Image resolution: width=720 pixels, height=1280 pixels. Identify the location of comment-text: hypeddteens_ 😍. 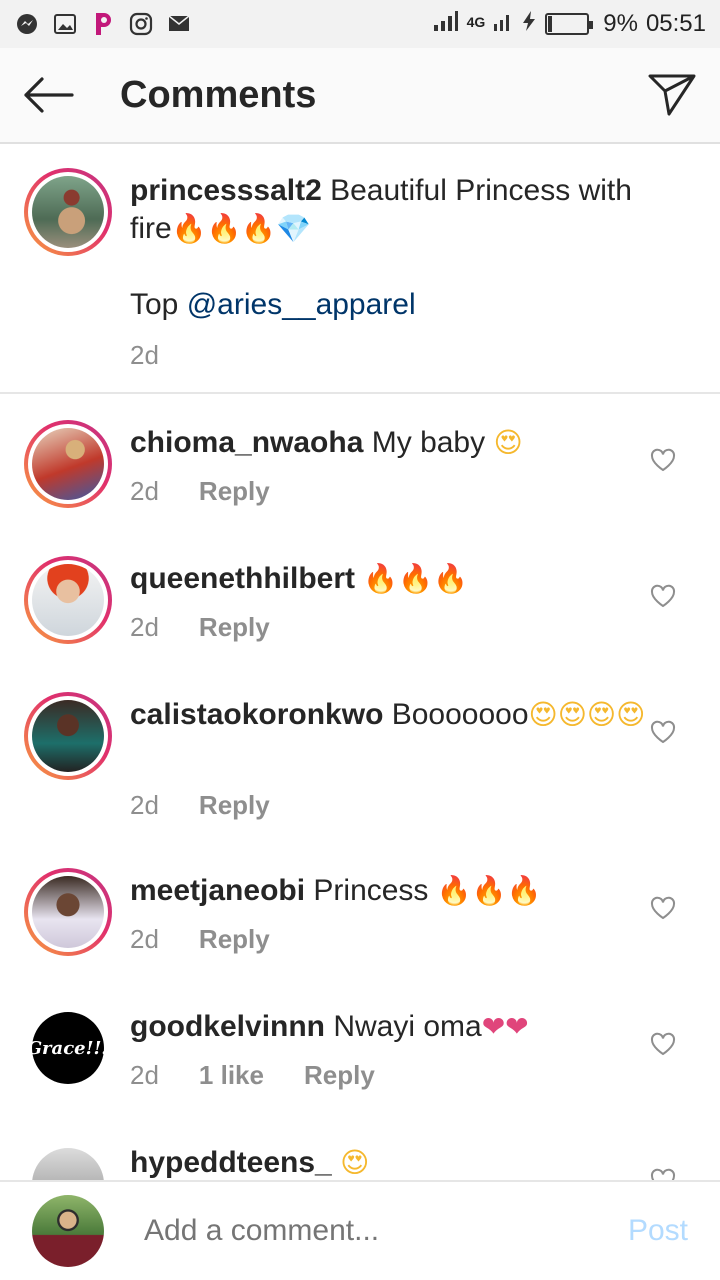
(393, 1163).